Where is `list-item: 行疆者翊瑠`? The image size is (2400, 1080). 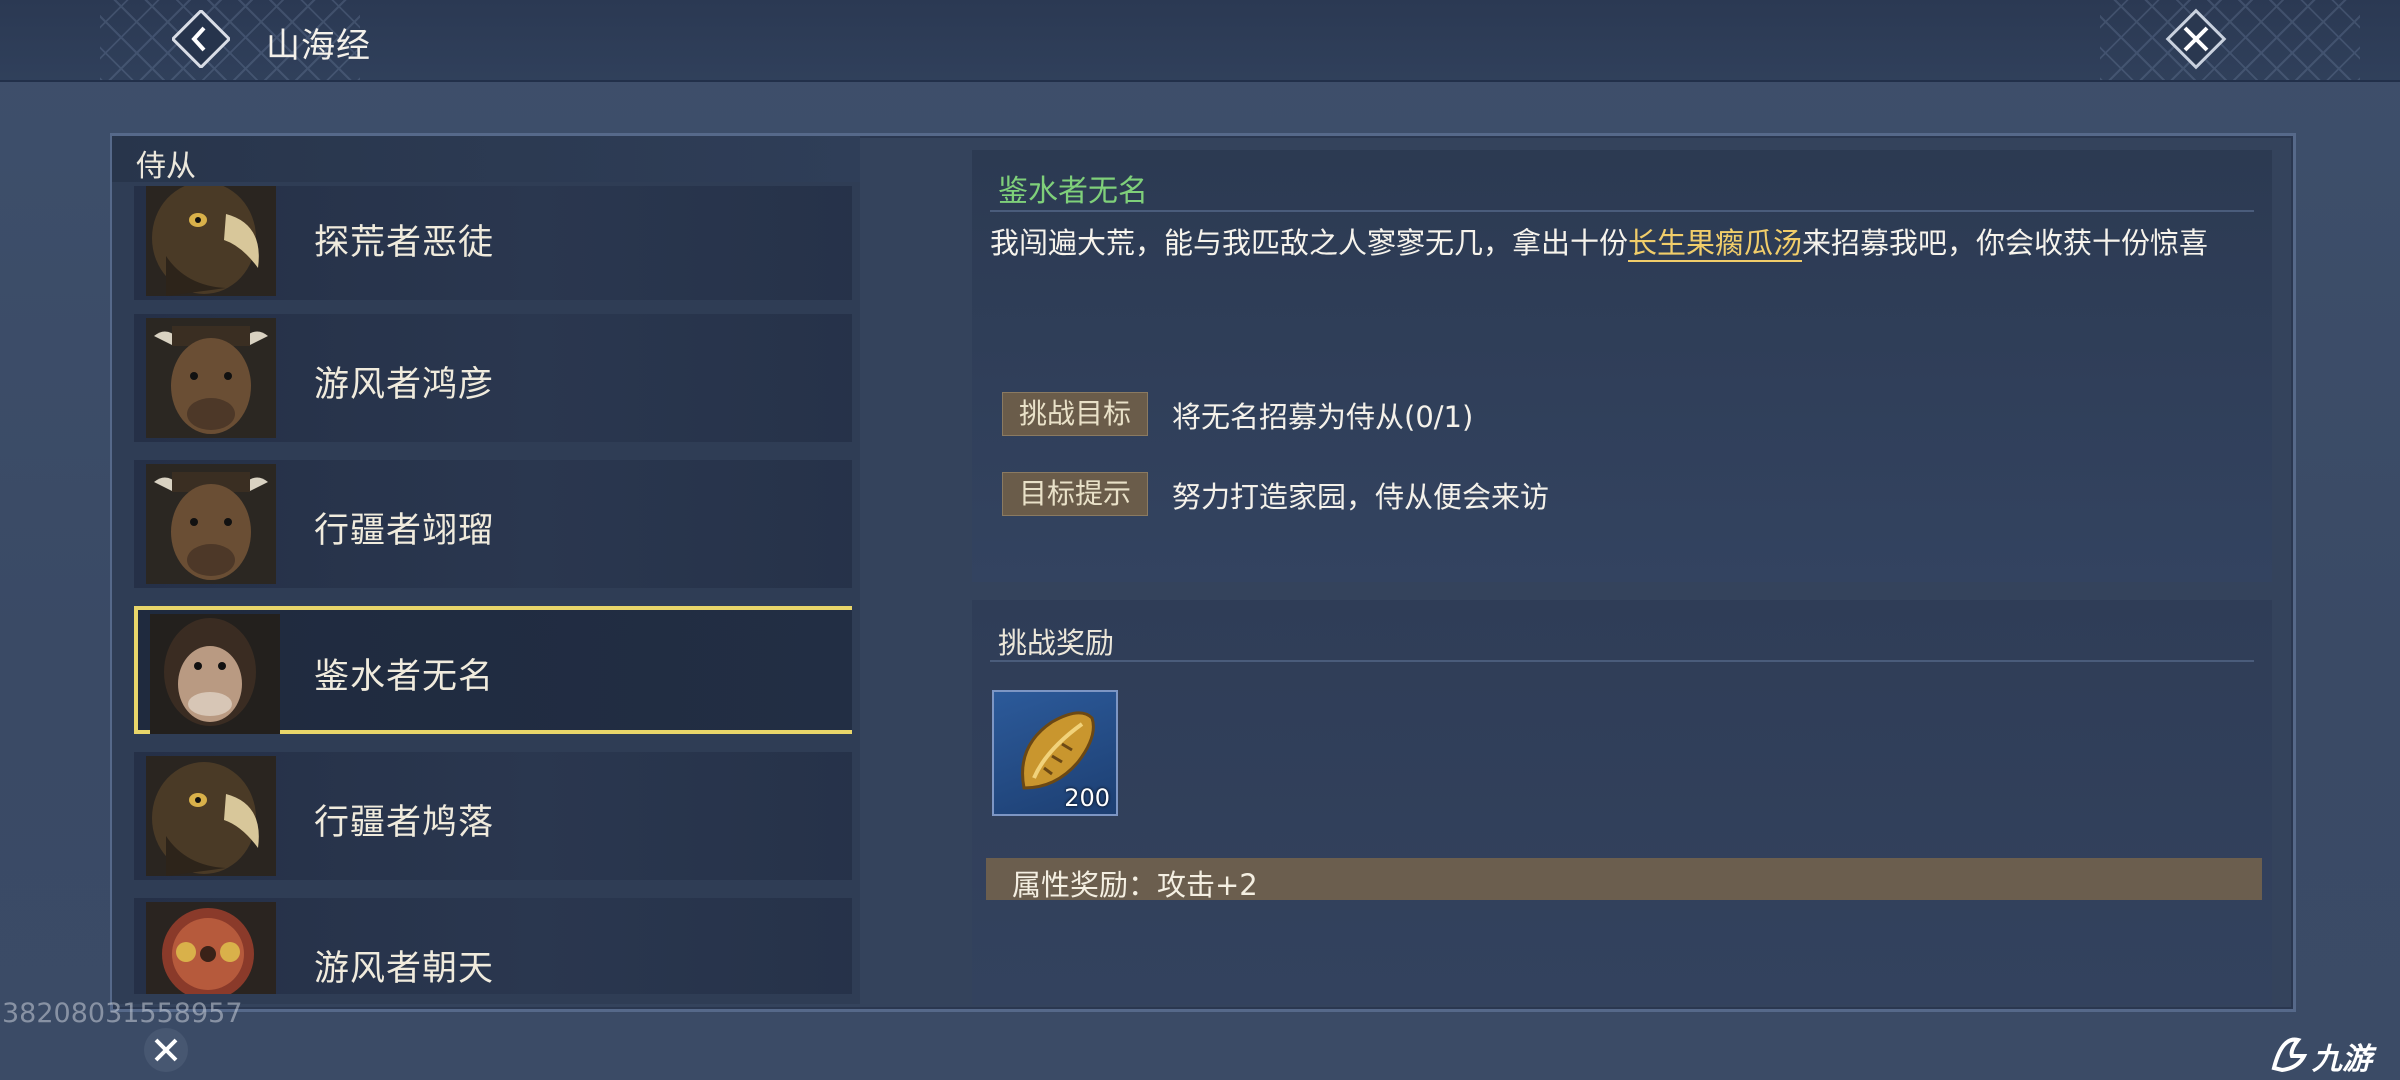
list-item: 行疆者翊瑠 is located at coordinates (493, 524).